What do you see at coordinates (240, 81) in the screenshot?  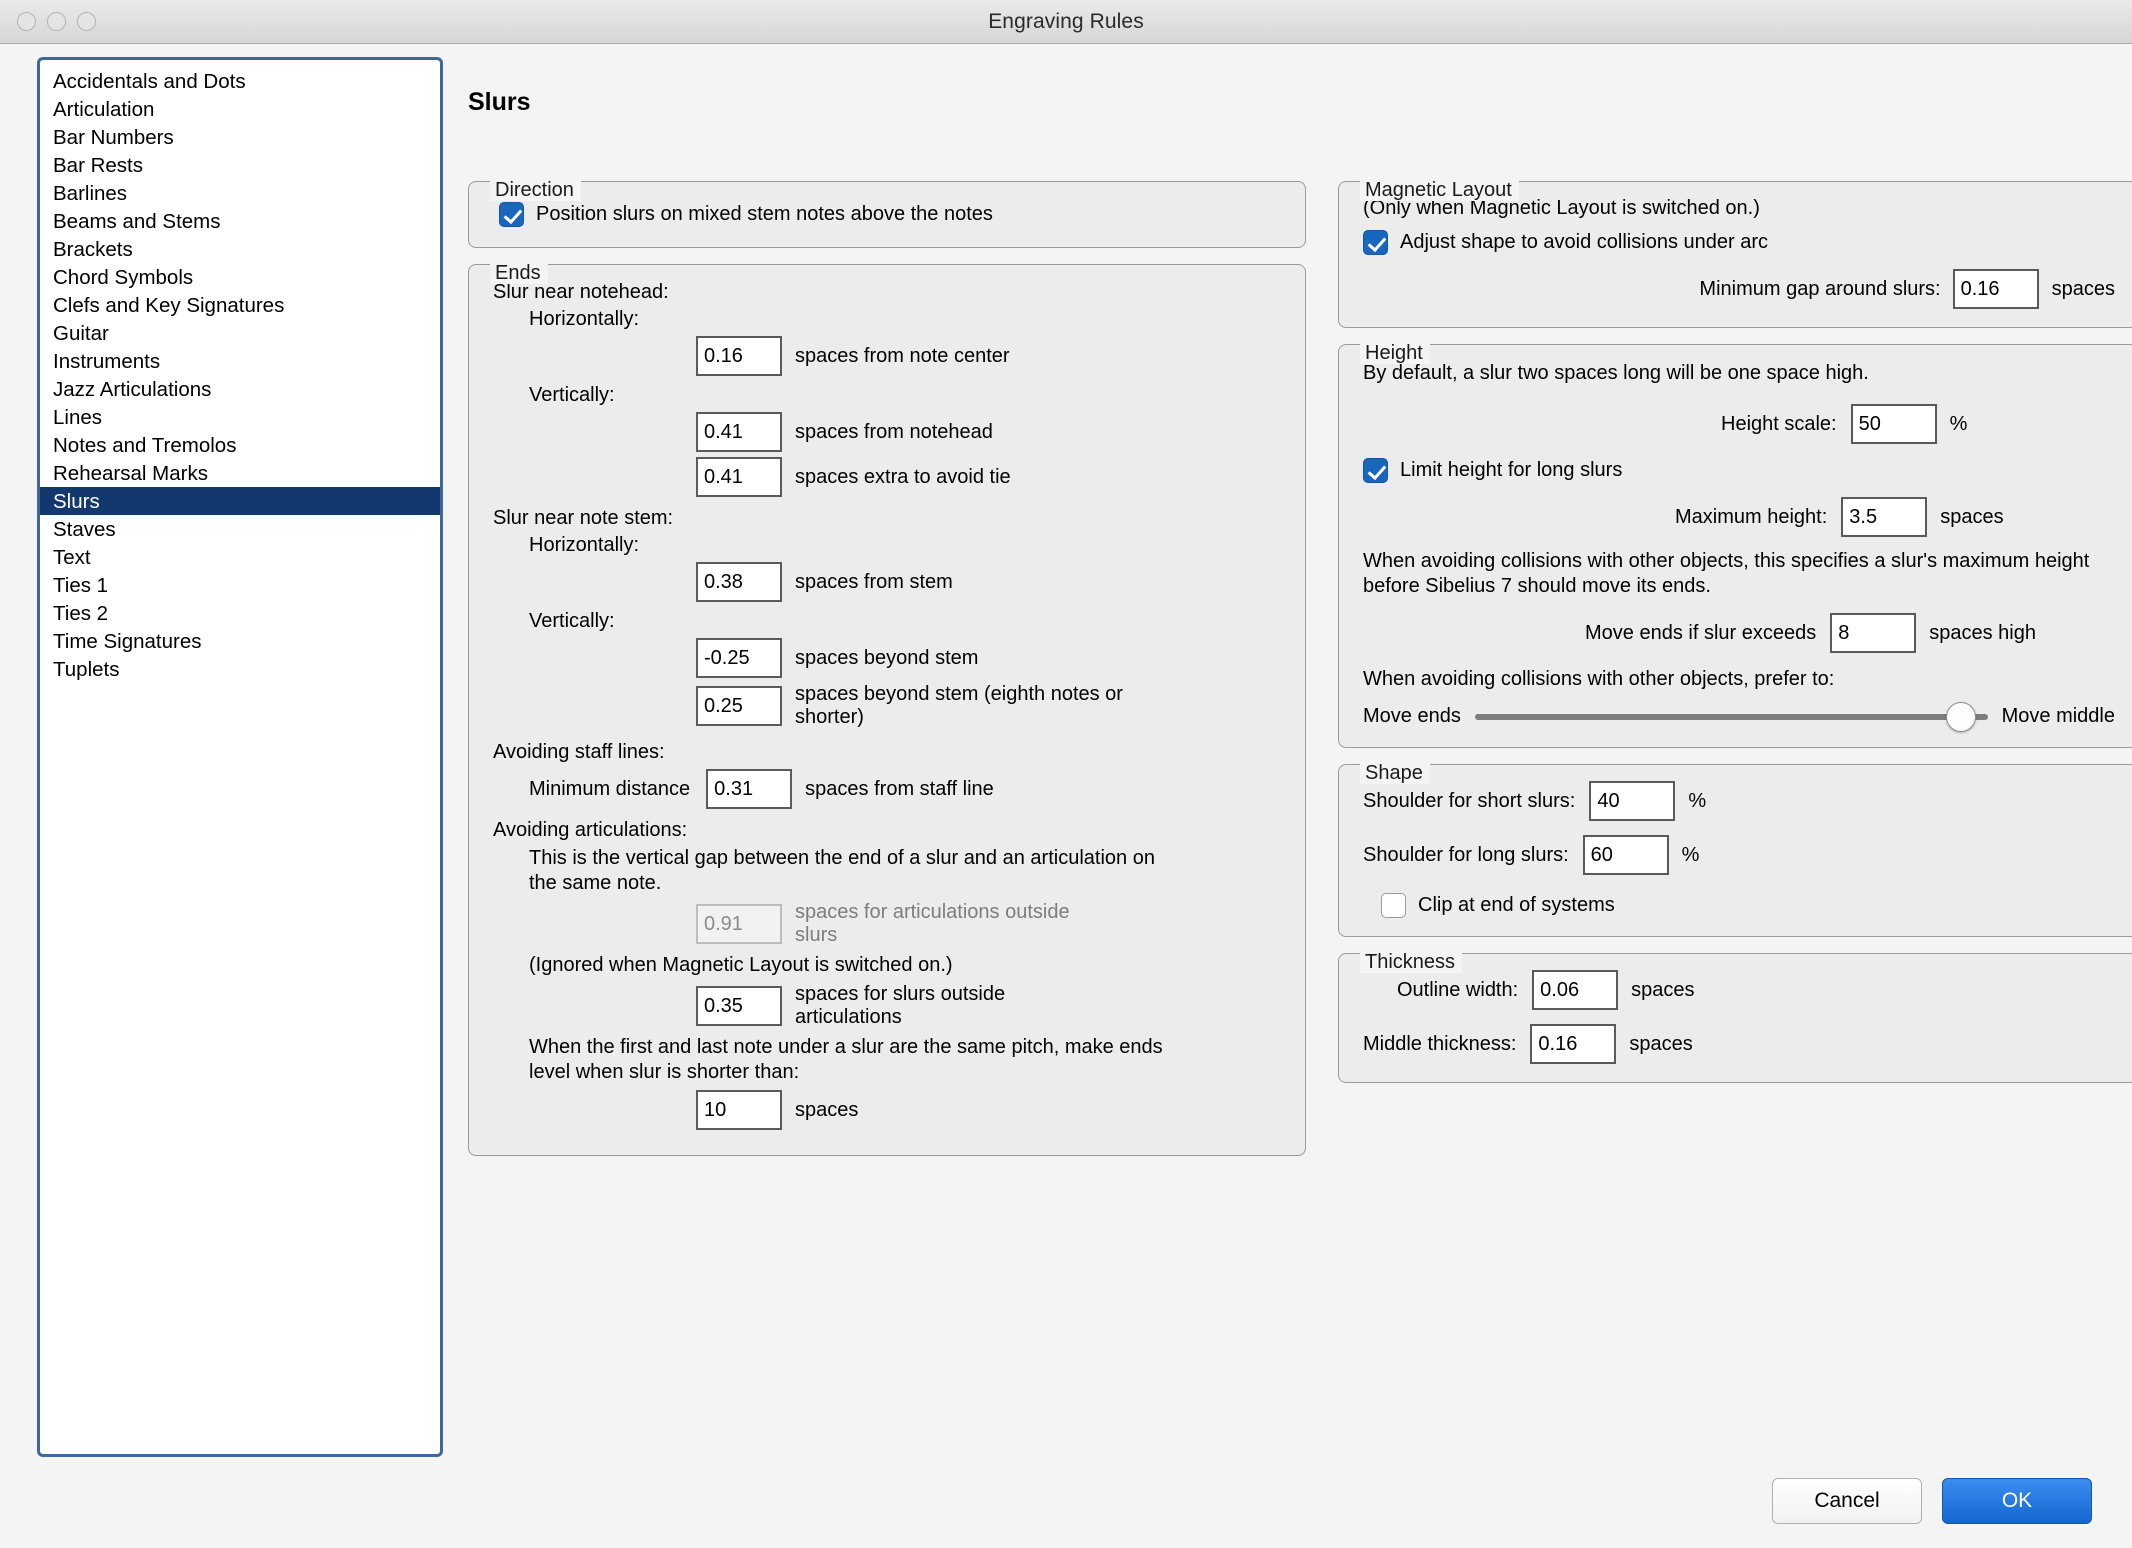 I see `sidebar-item-accidentals-and-dots: Accidentals and Dots` at bounding box center [240, 81].